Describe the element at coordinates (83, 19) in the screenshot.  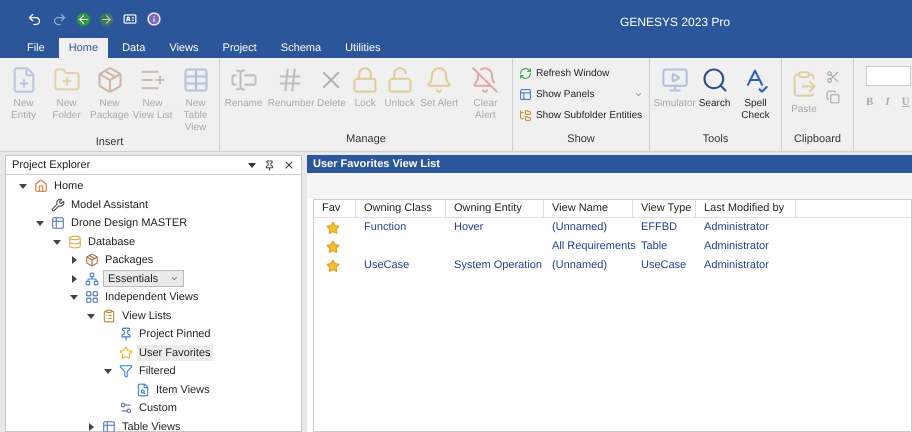
I see `back-icon` at that location.